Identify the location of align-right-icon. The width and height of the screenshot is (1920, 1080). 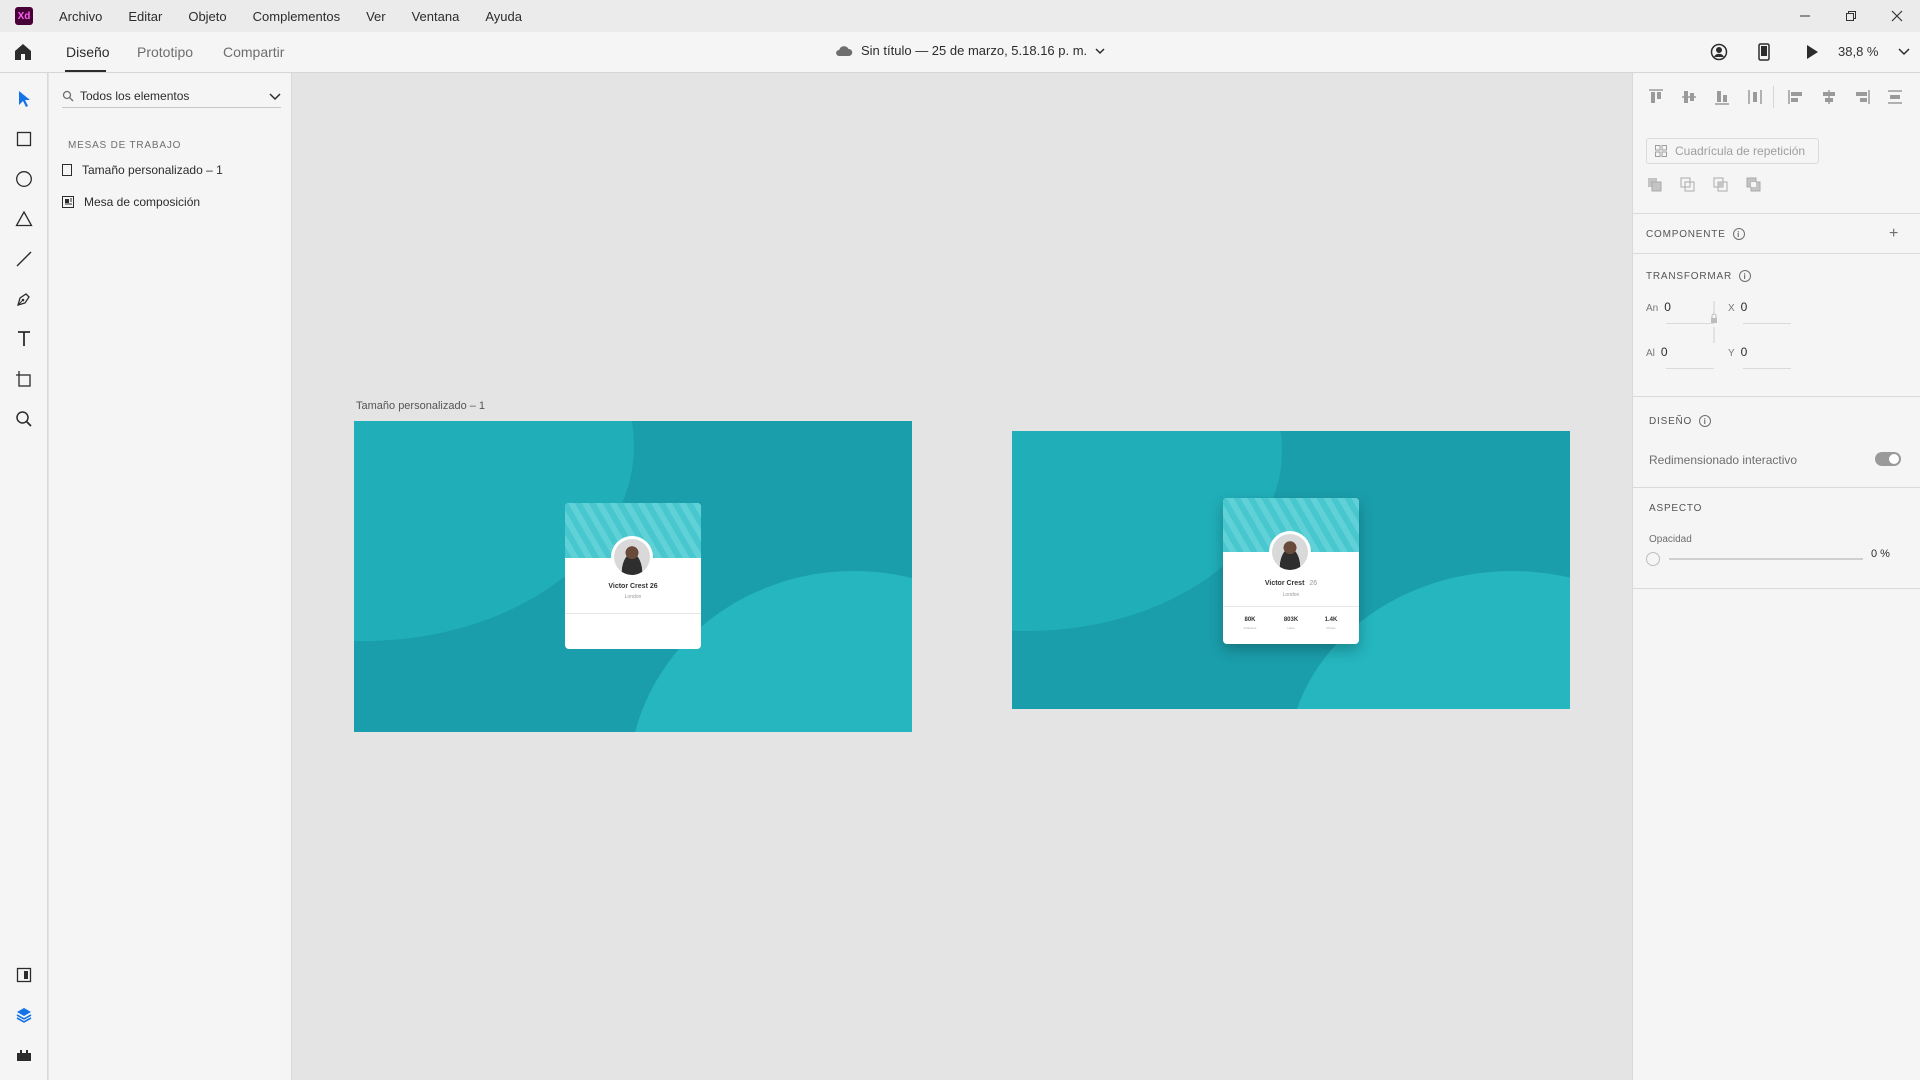
(1862, 97).